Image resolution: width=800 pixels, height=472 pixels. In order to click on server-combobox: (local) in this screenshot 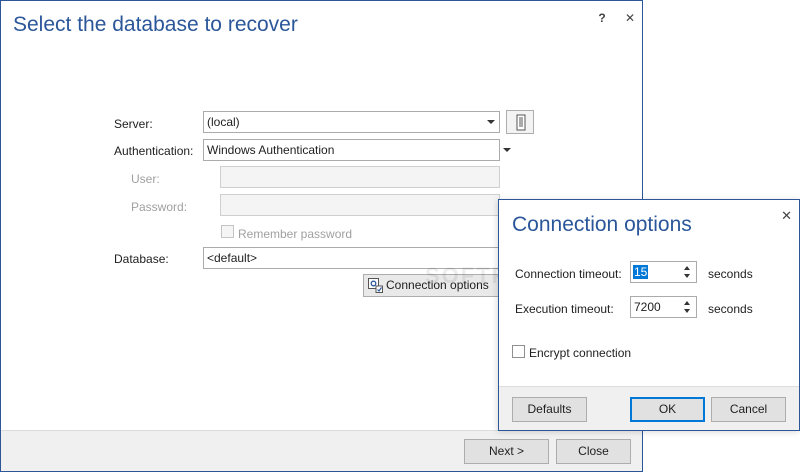, I will do `click(351, 122)`.